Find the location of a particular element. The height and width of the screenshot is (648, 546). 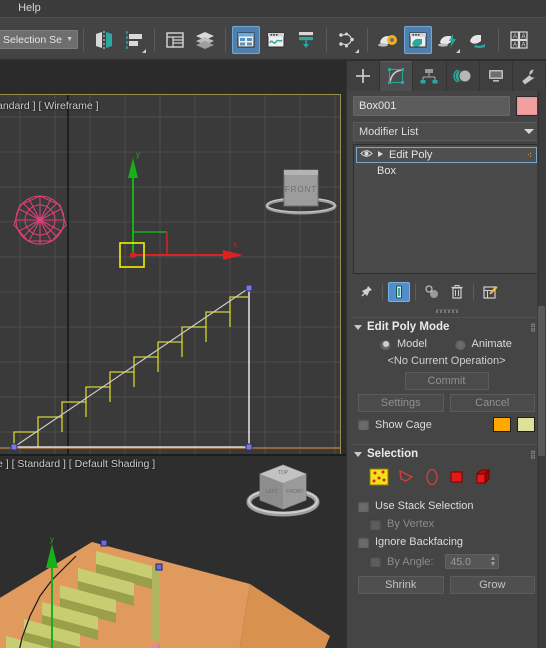

show-end-result-icon is located at coordinates (399, 292).